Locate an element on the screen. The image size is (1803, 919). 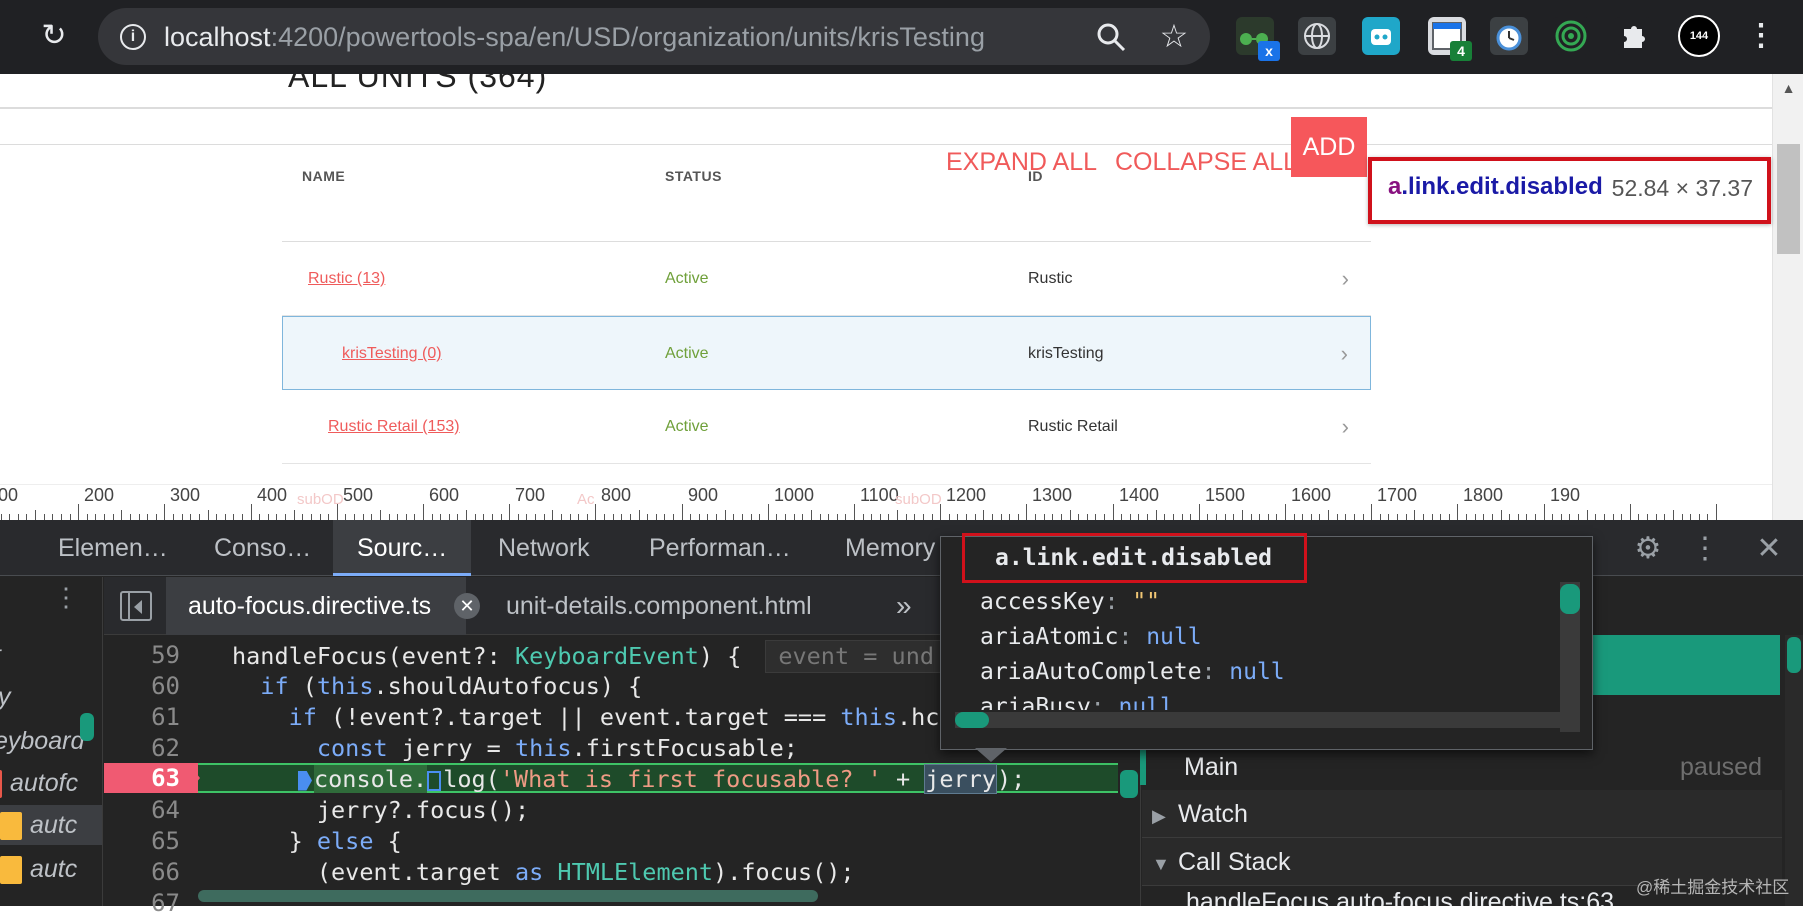
file-icon is located at coordinates (11, 870).